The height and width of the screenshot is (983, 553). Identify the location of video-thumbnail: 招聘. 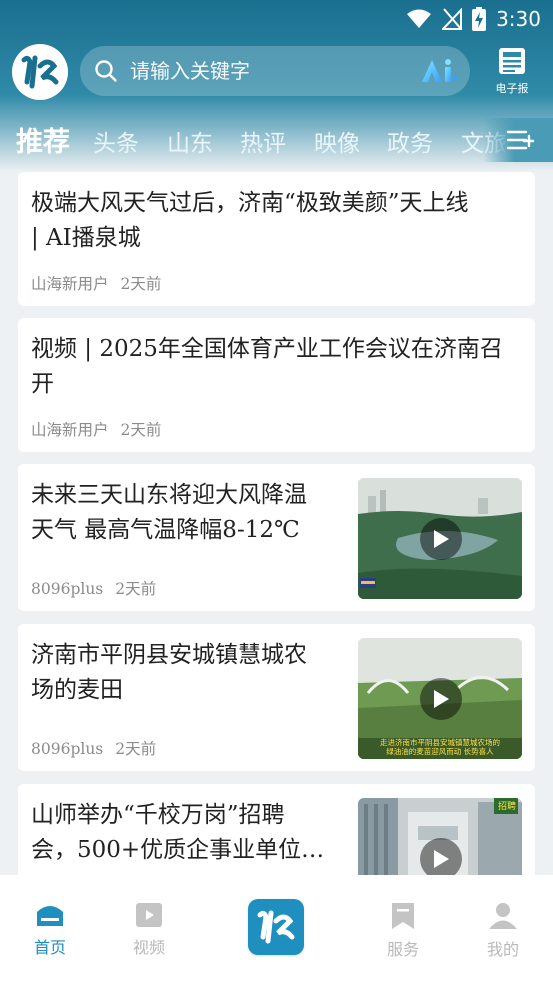
(440, 836).